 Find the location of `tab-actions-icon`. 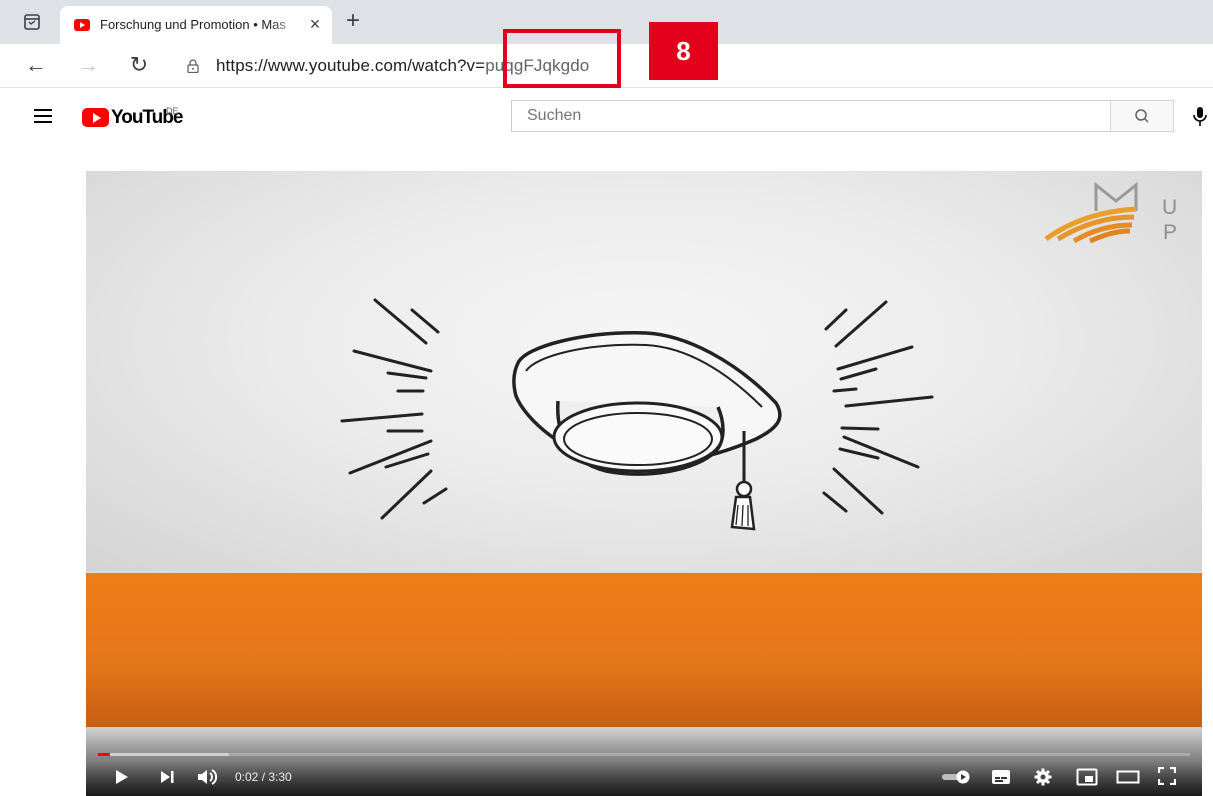

tab-actions-icon is located at coordinates (32, 22).